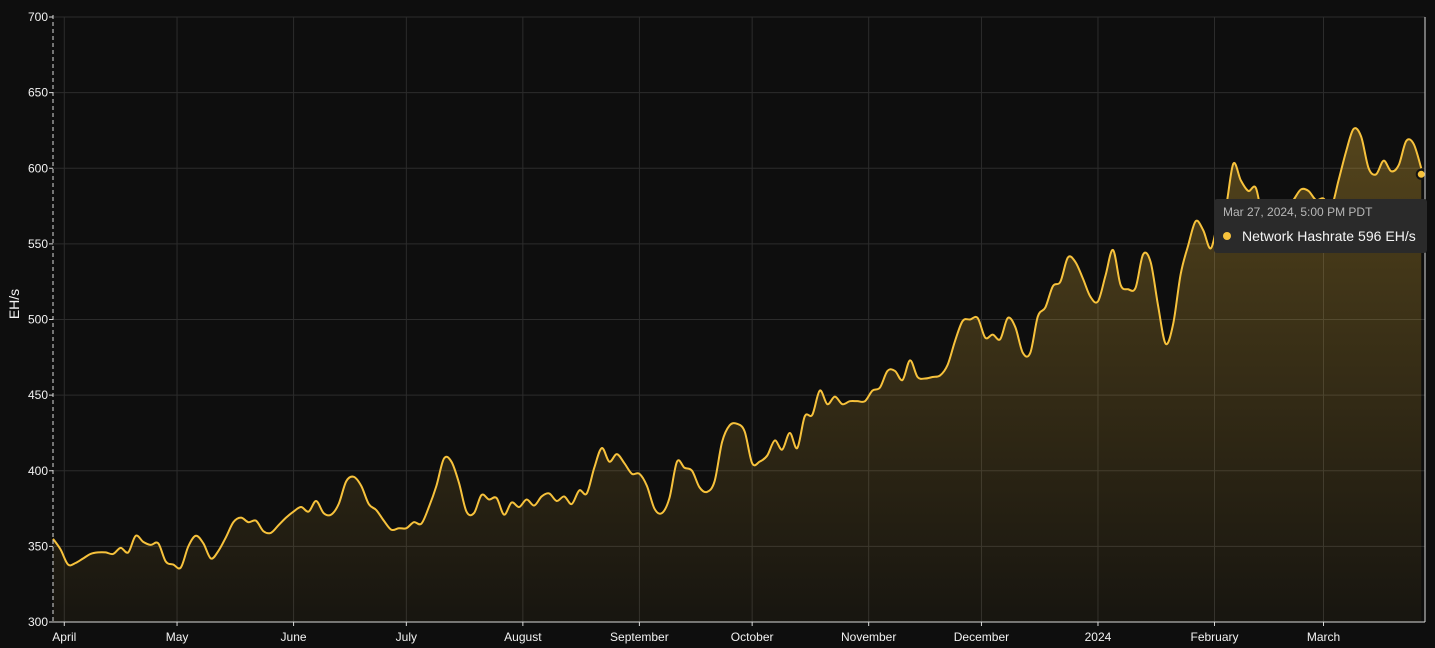 This screenshot has height=648, width=1435. I want to click on x-tick-label: February, so click(1214, 637).